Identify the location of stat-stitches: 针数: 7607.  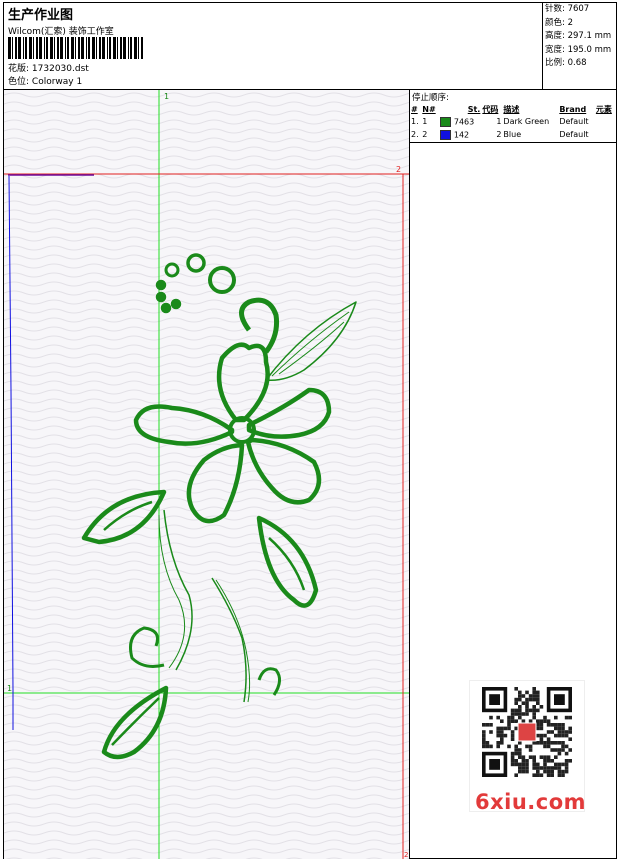
(567, 9).